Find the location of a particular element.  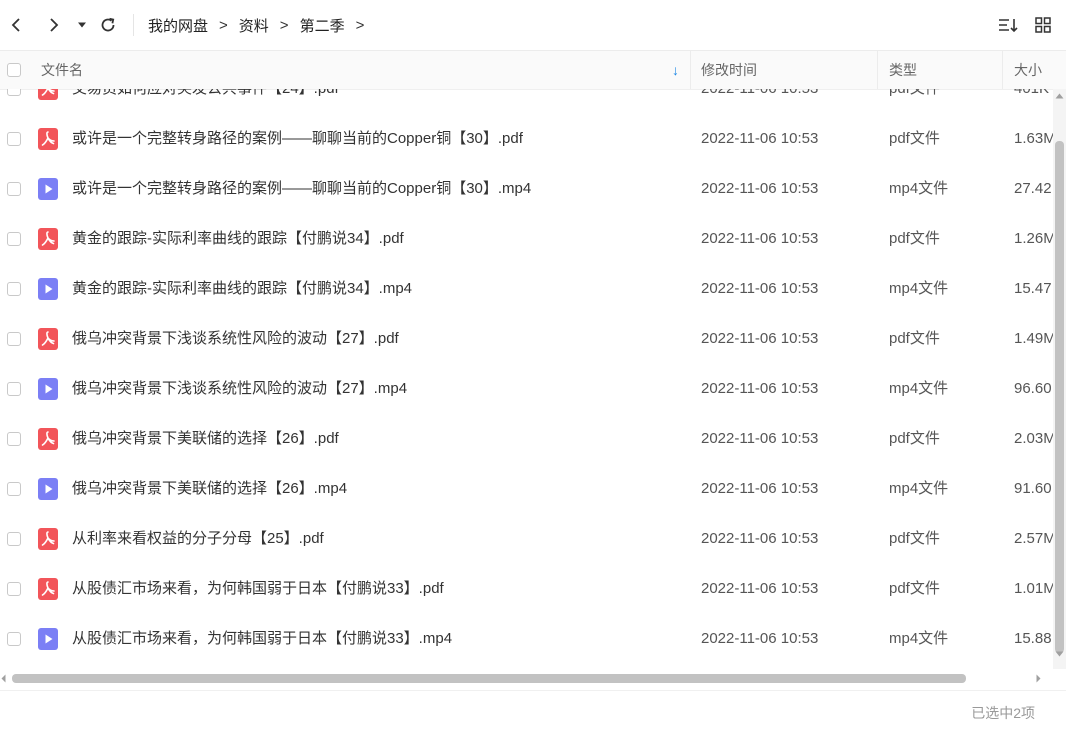

file-size: 401K is located at coordinates (1033, 101).